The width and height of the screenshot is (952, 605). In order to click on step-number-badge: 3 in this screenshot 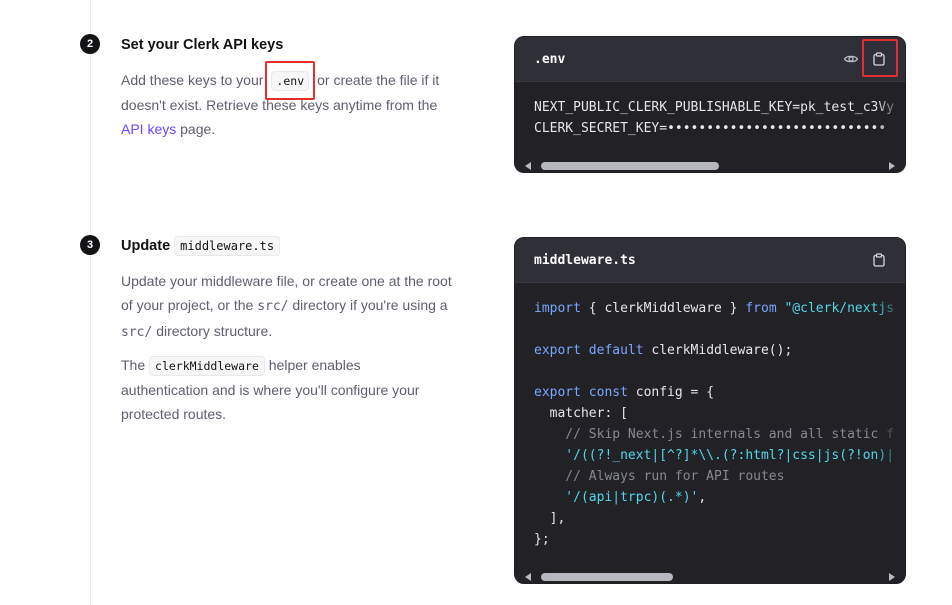, I will do `click(90, 245)`.